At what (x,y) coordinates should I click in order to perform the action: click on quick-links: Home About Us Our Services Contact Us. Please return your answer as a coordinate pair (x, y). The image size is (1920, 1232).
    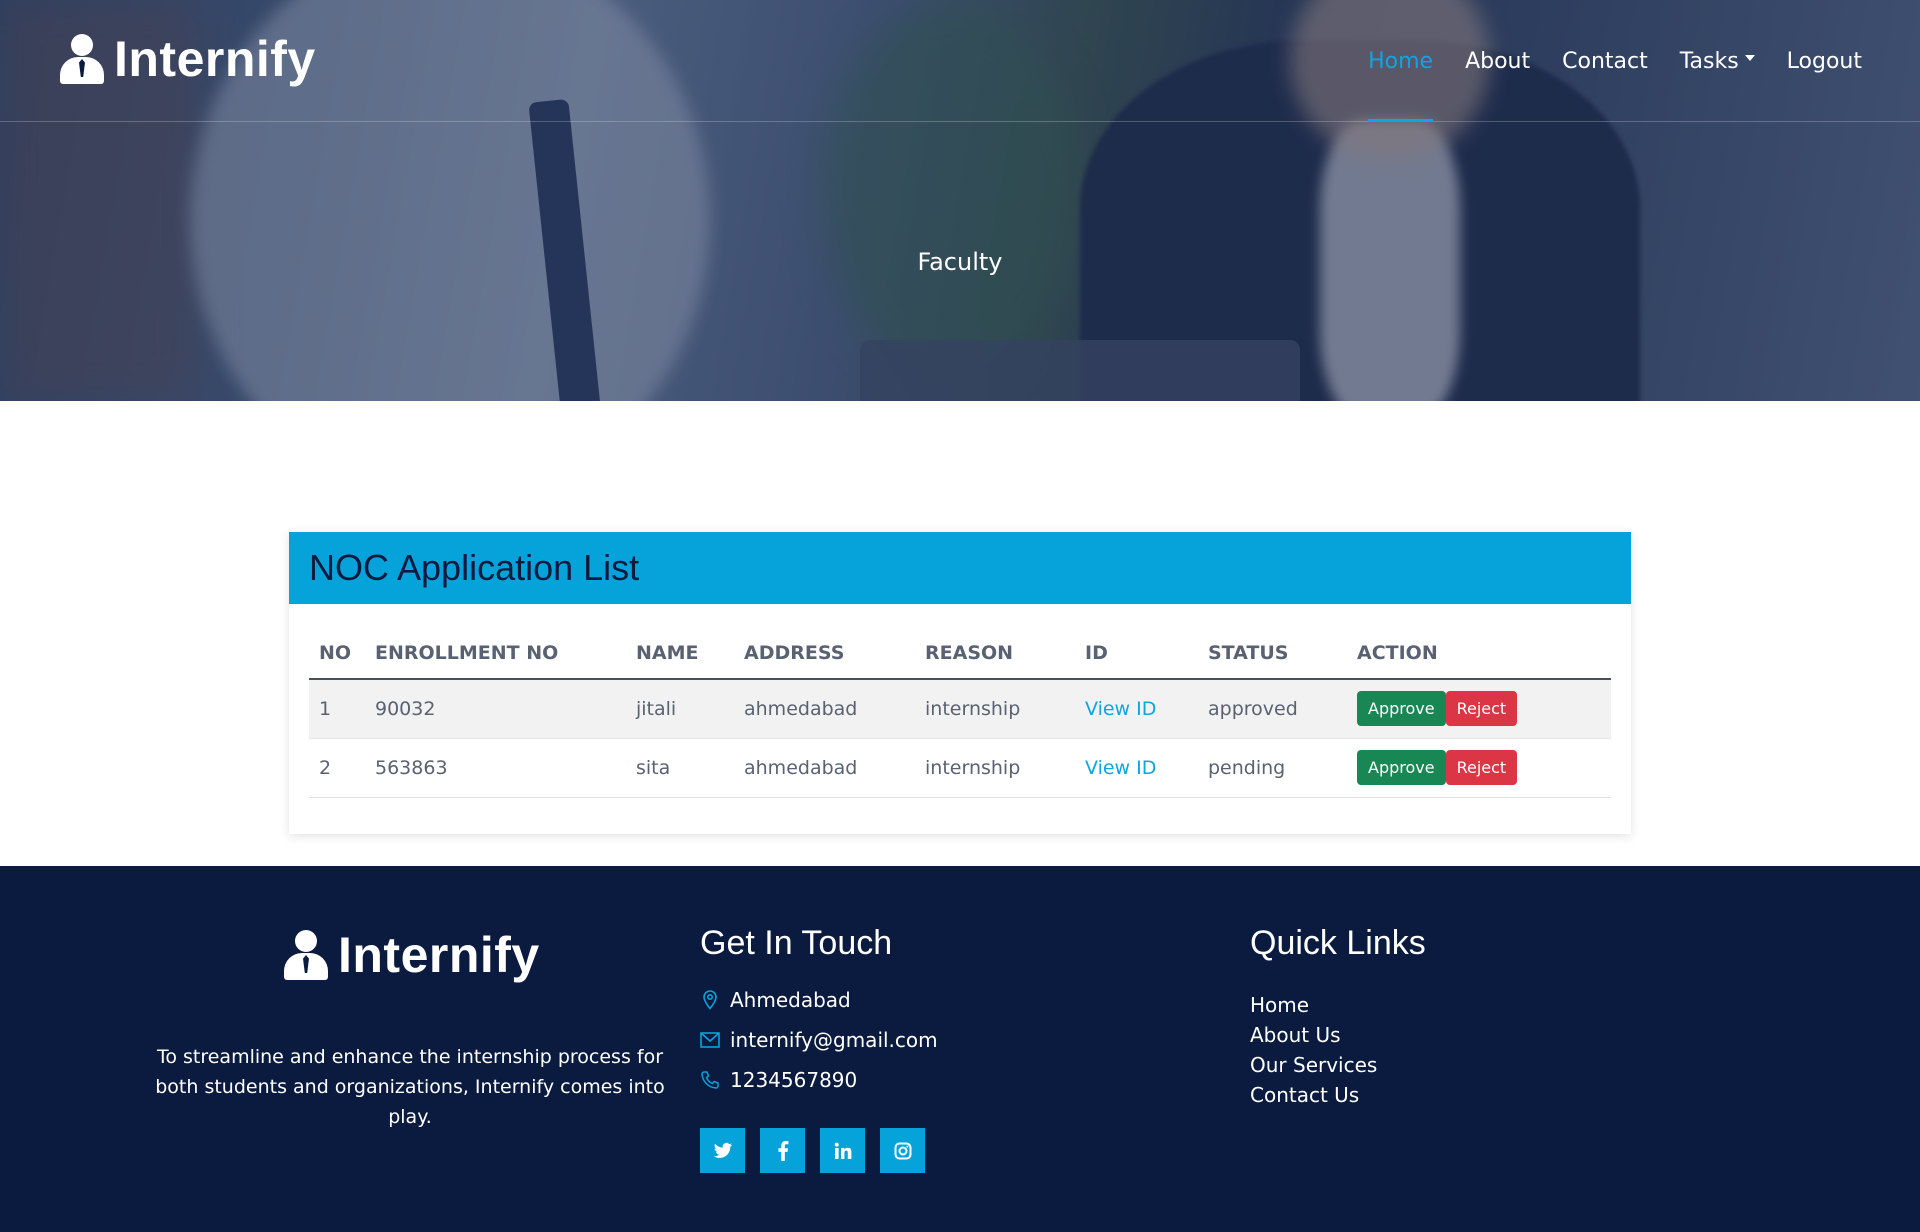
    Looking at the image, I should click on (1313, 1050).